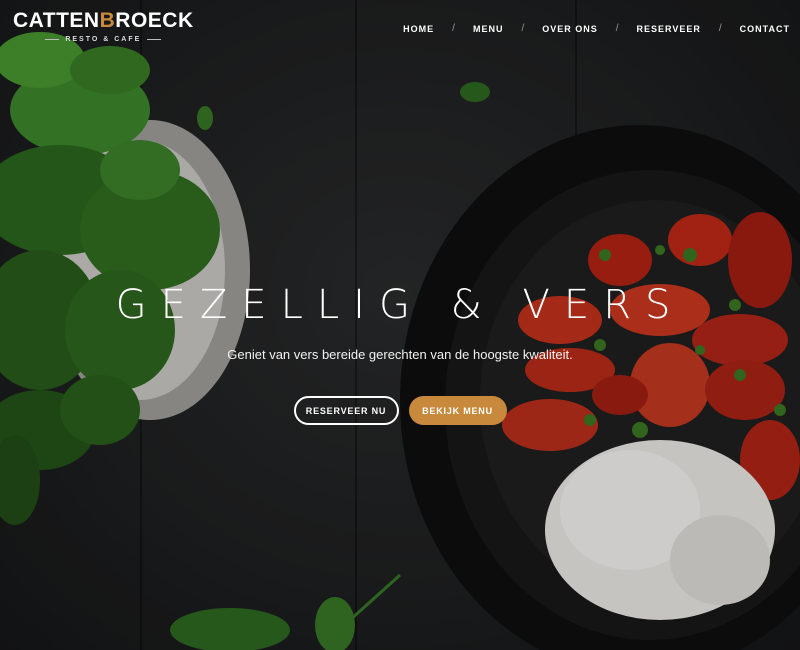 The width and height of the screenshot is (800, 650). What do you see at coordinates (669, 29) in the screenshot?
I see `nav-item-reserveer: RESERVEER` at bounding box center [669, 29].